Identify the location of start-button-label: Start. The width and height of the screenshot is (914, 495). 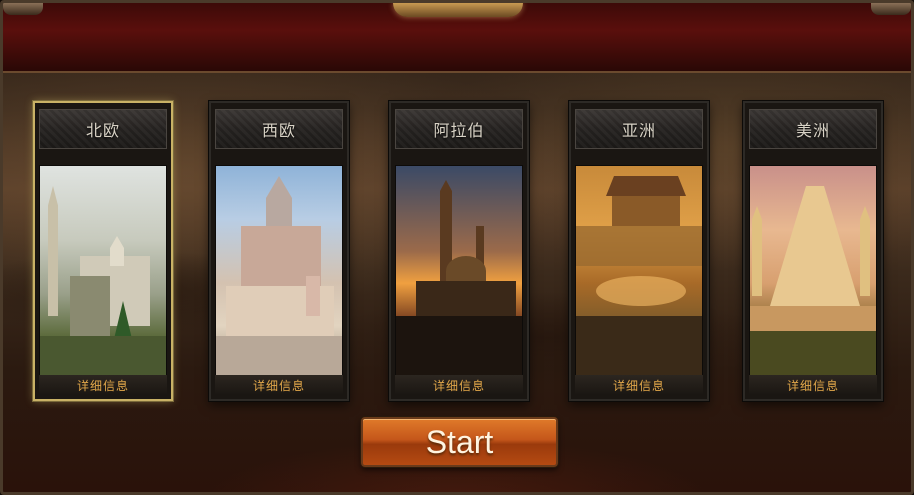
(459, 441).